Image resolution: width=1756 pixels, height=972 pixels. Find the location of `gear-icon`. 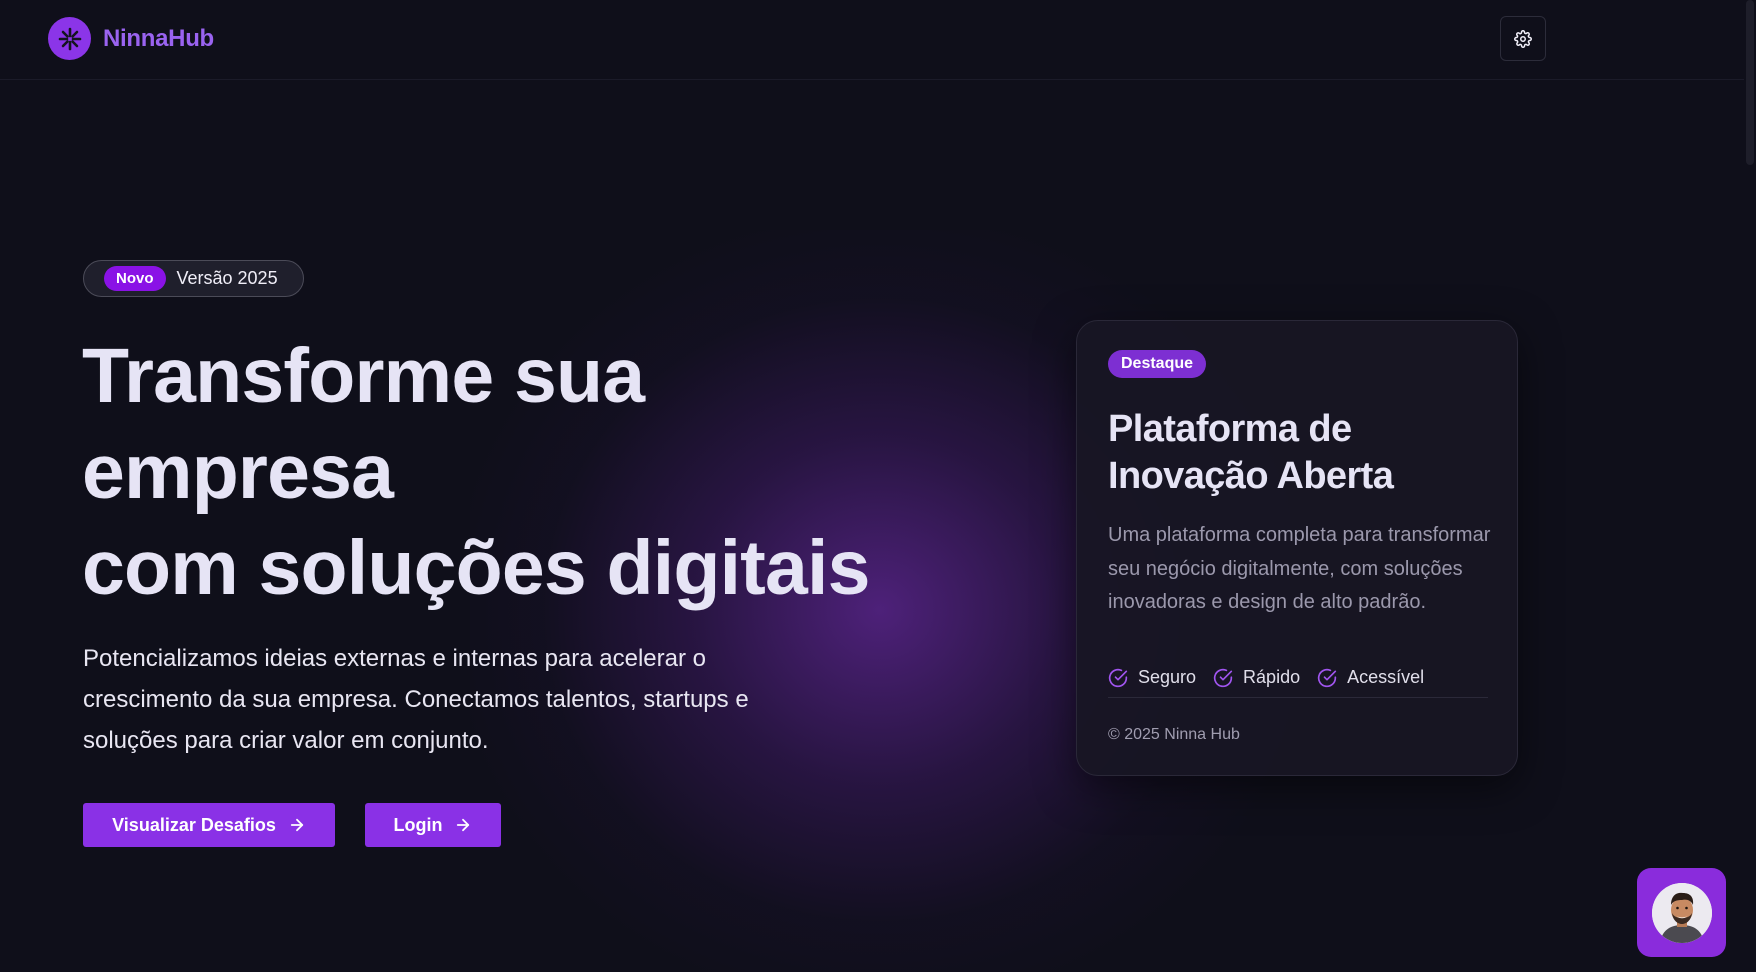

gear-icon is located at coordinates (1523, 38).